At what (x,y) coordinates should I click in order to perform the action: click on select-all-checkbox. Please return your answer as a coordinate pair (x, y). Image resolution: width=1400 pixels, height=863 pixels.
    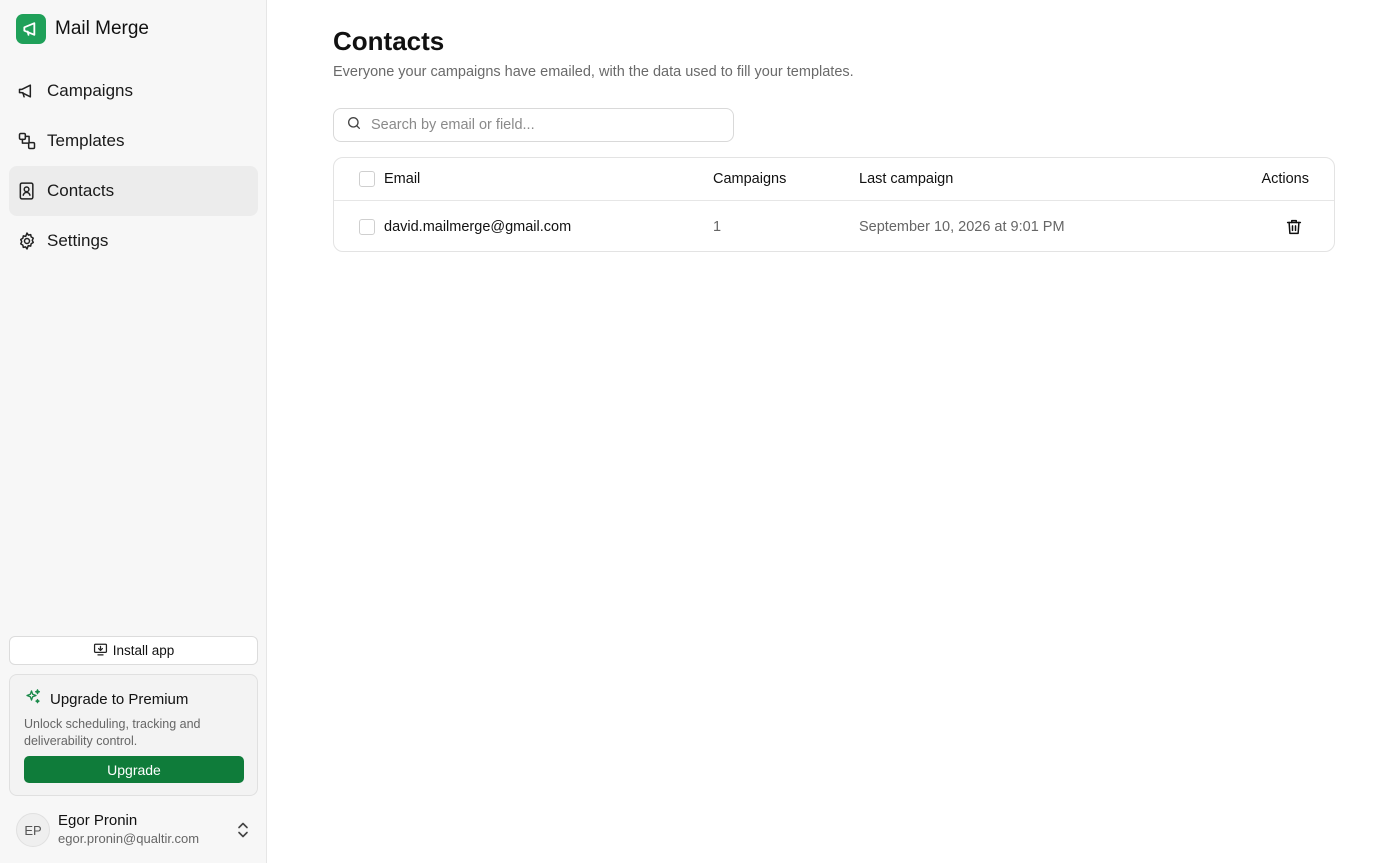
    Looking at the image, I should click on (367, 179).